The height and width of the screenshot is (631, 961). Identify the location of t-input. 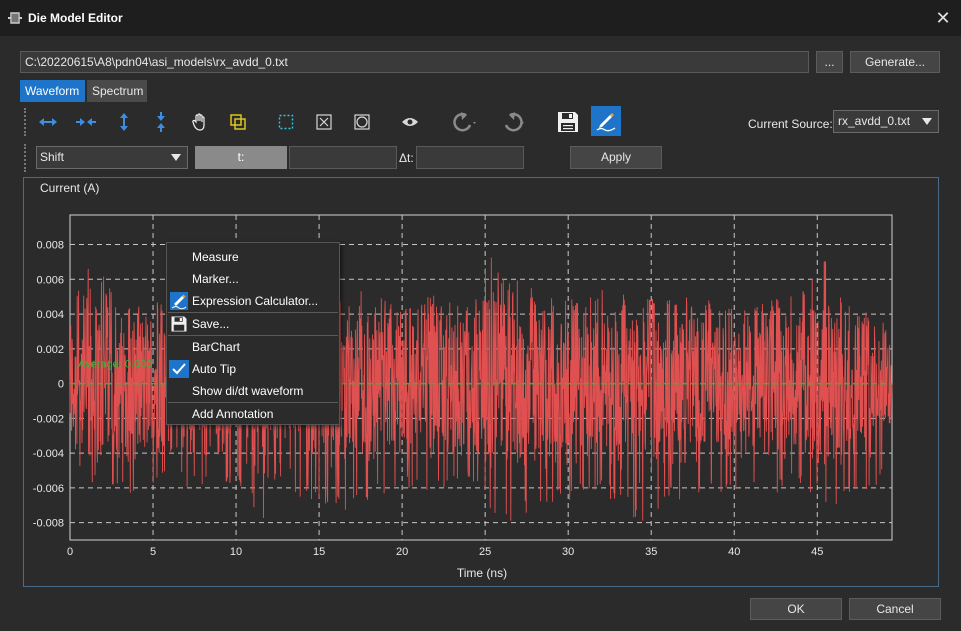
(343, 157).